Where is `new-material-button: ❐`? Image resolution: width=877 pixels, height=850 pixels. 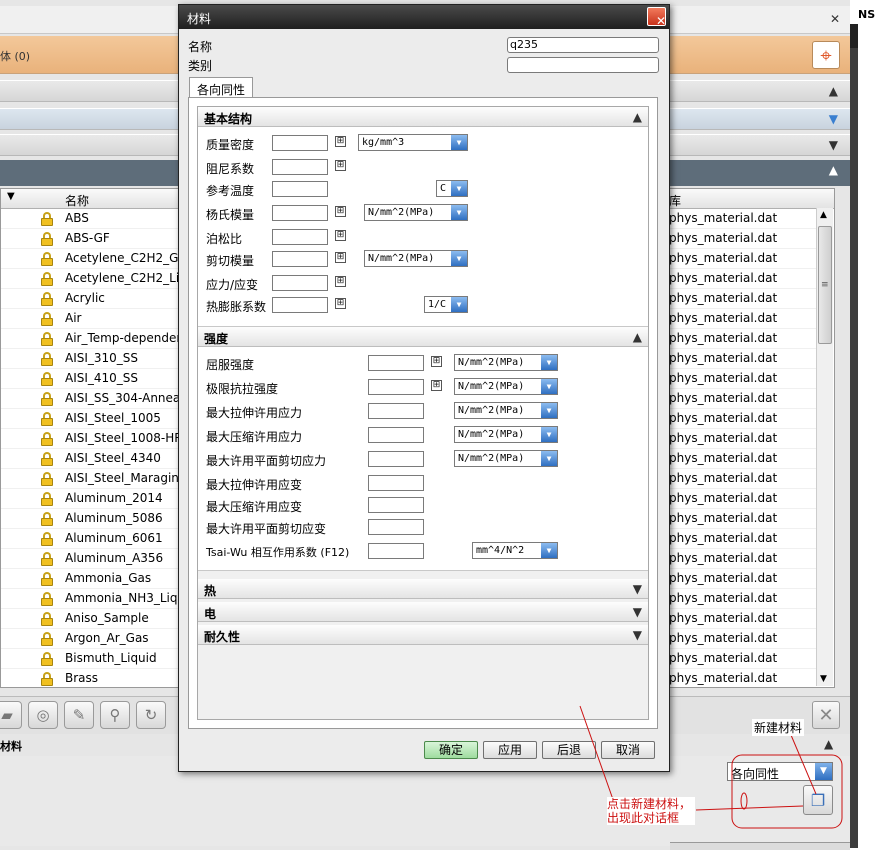
new-material-button: ❐ is located at coordinates (818, 800).